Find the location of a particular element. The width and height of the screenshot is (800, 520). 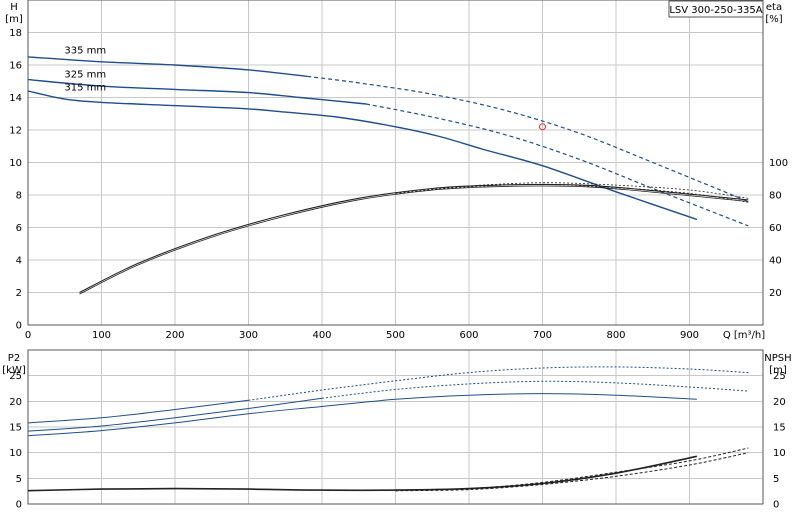

top-ytick-label-3: 6 is located at coordinates (19, 228).